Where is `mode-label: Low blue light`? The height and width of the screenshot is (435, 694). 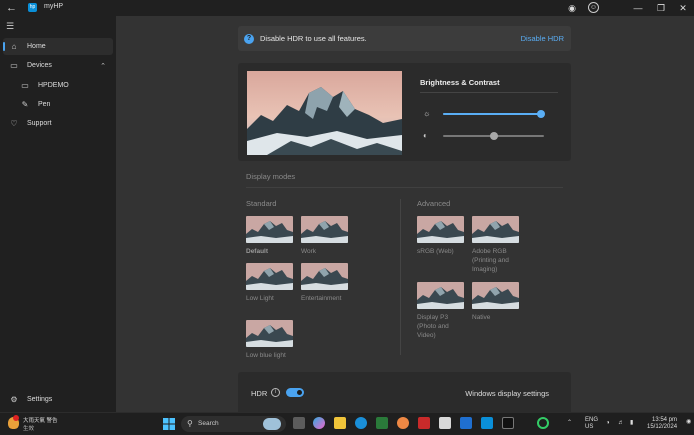 mode-label: Low blue light is located at coordinates (266, 355).